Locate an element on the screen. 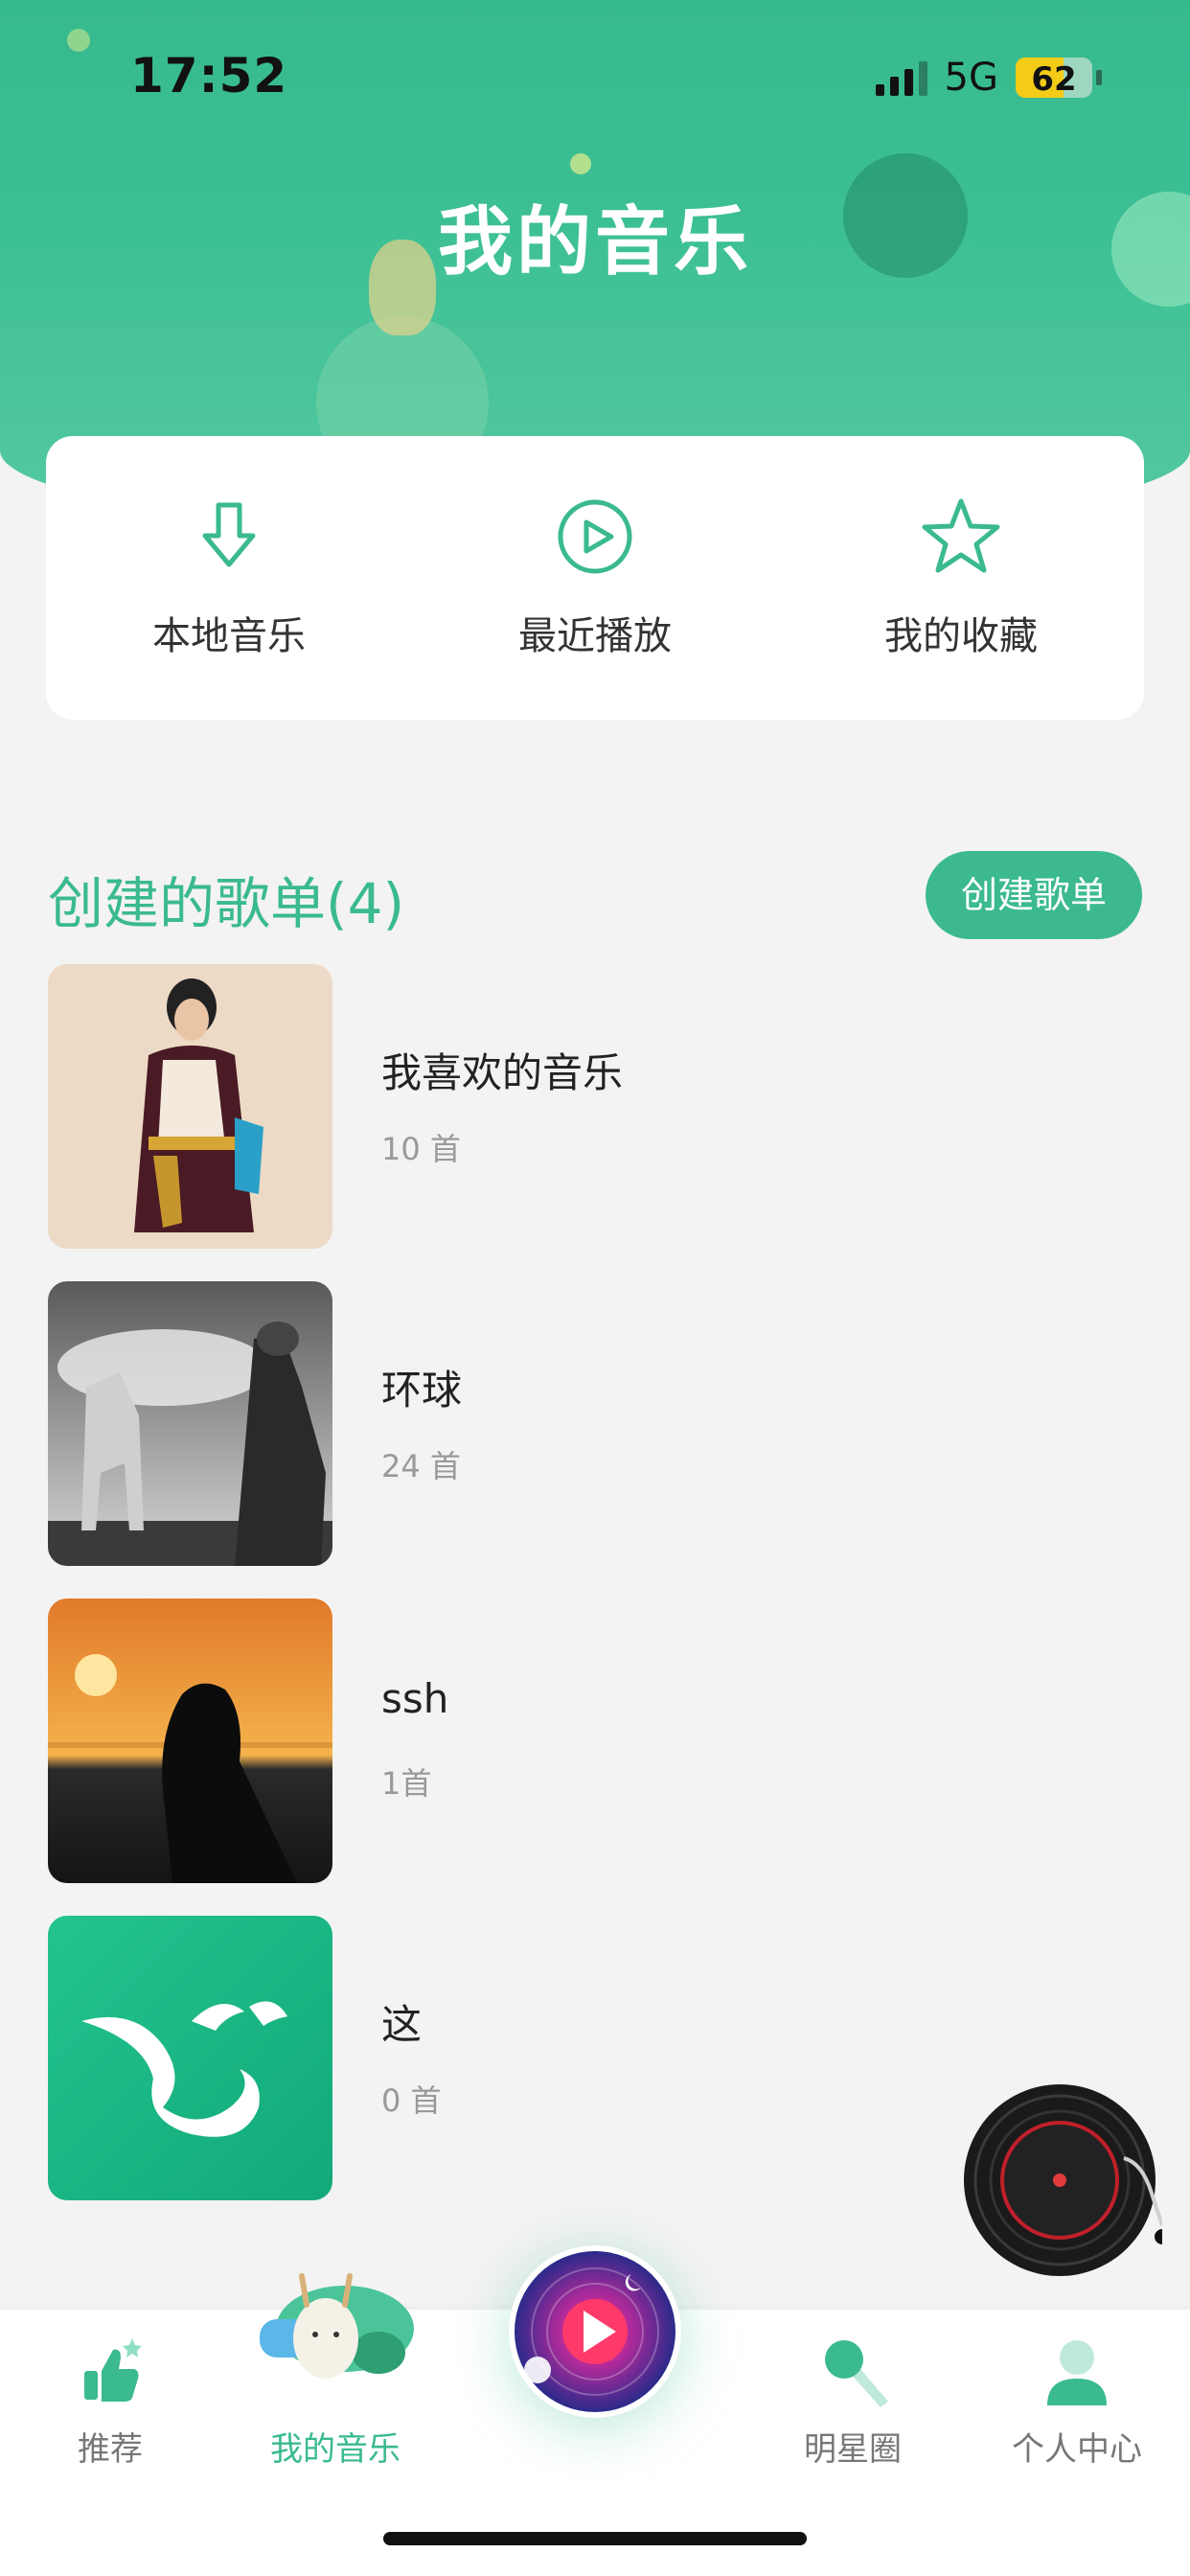 The height and width of the screenshot is (2576, 1190). star-icon is located at coordinates (961, 535).